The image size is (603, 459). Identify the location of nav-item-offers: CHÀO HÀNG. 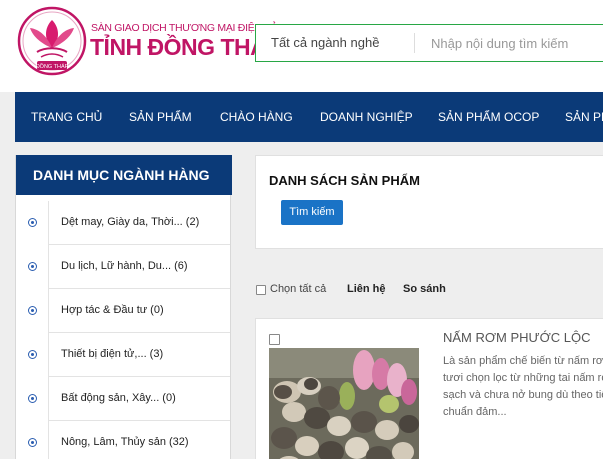
(256, 117).